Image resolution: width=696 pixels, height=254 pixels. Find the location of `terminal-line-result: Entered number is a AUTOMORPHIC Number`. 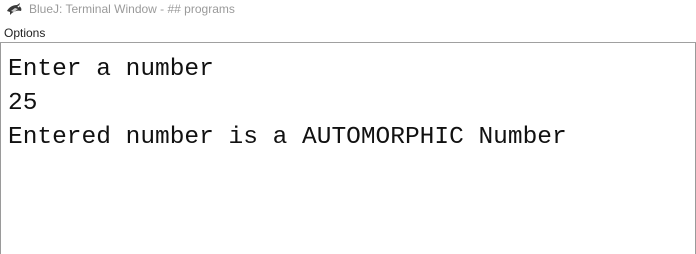

terminal-line-result: Entered number is a AUTOMORPHIC Number is located at coordinates (287, 137).